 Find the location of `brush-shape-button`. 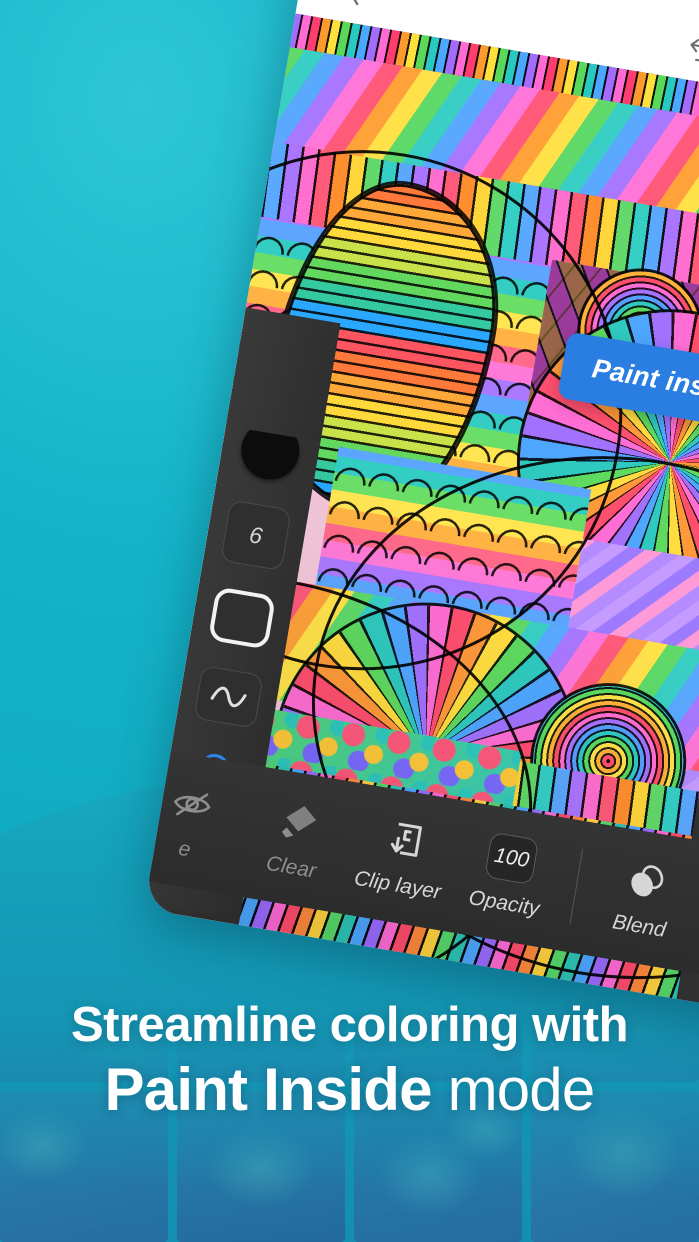

brush-shape-button is located at coordinates (242, 618).